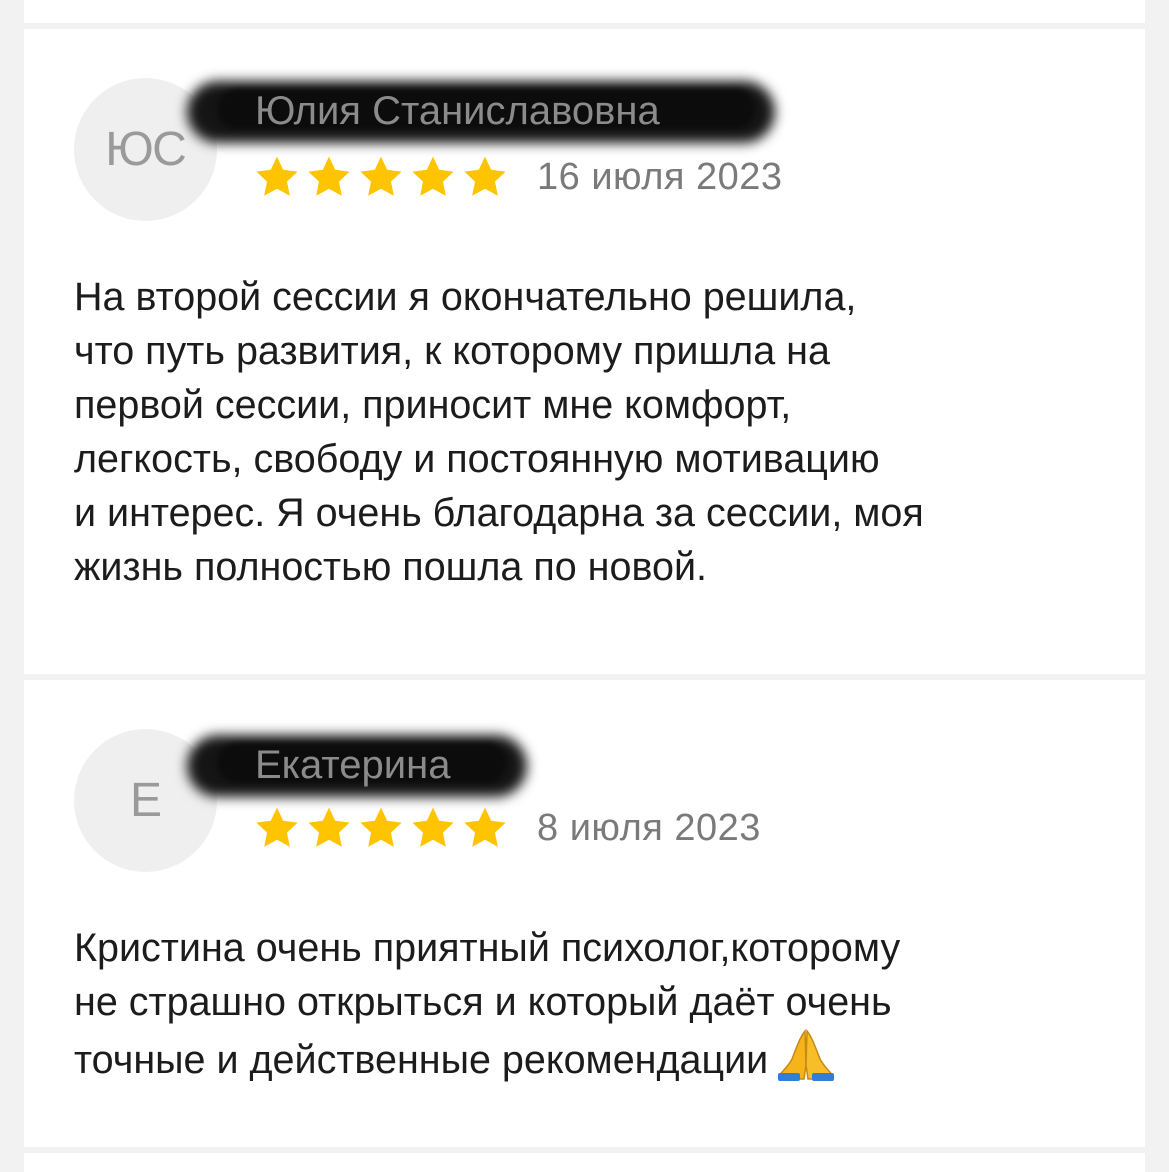  Describe the element at coordinates (584, 11) in the screenshot. I see `previous-review-card-edge` at that location.